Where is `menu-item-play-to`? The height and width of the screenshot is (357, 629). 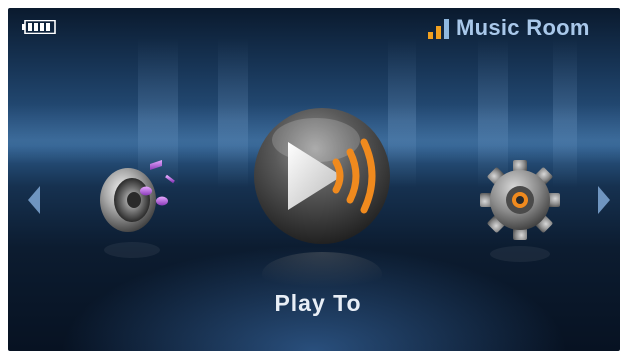 menu-item-play-to is located at coordinates (322, 201).